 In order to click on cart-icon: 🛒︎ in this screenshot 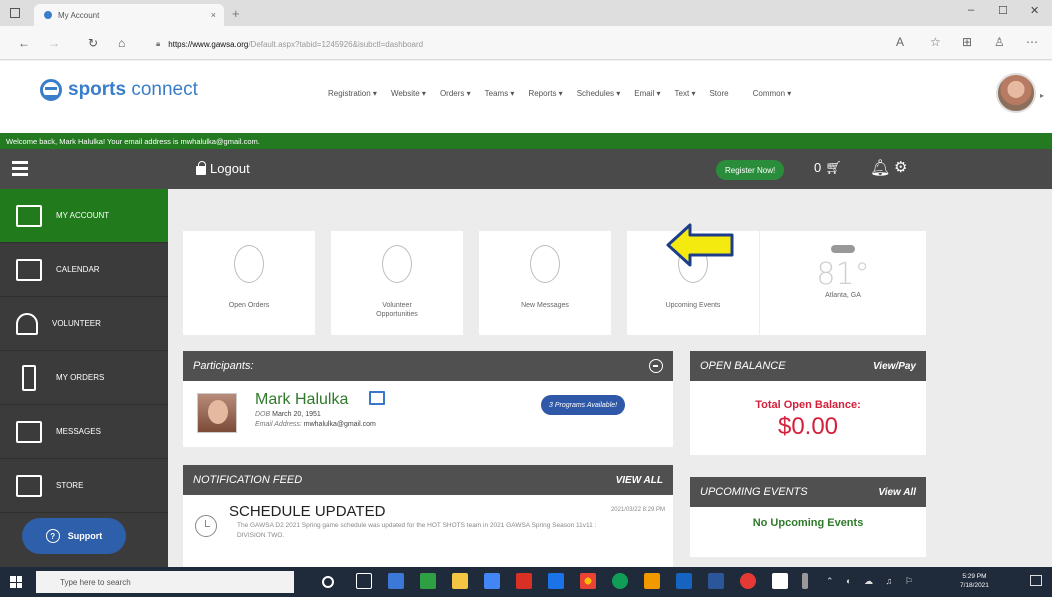, I will do `click(833, 167)`.